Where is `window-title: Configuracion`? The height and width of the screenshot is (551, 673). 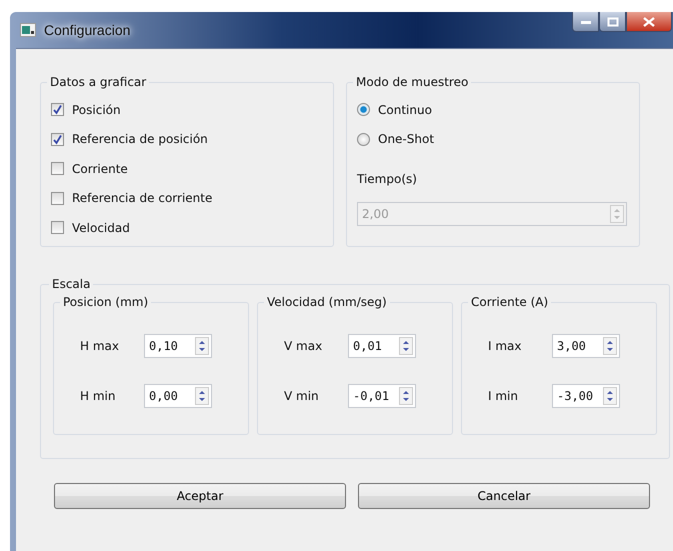 window-title: Configuracion is located at coordinates (87, 30).